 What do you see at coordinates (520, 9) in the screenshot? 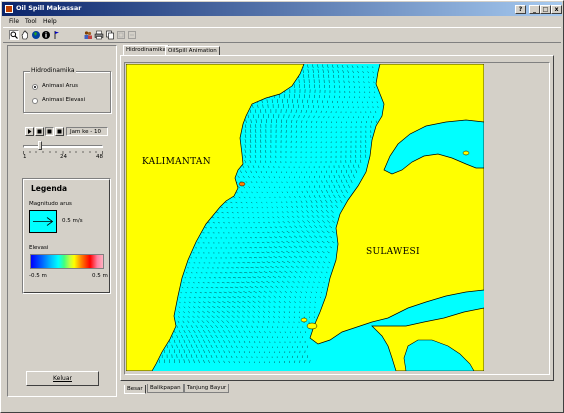
I see `help-button: ?` at bounding box center [520, 9].